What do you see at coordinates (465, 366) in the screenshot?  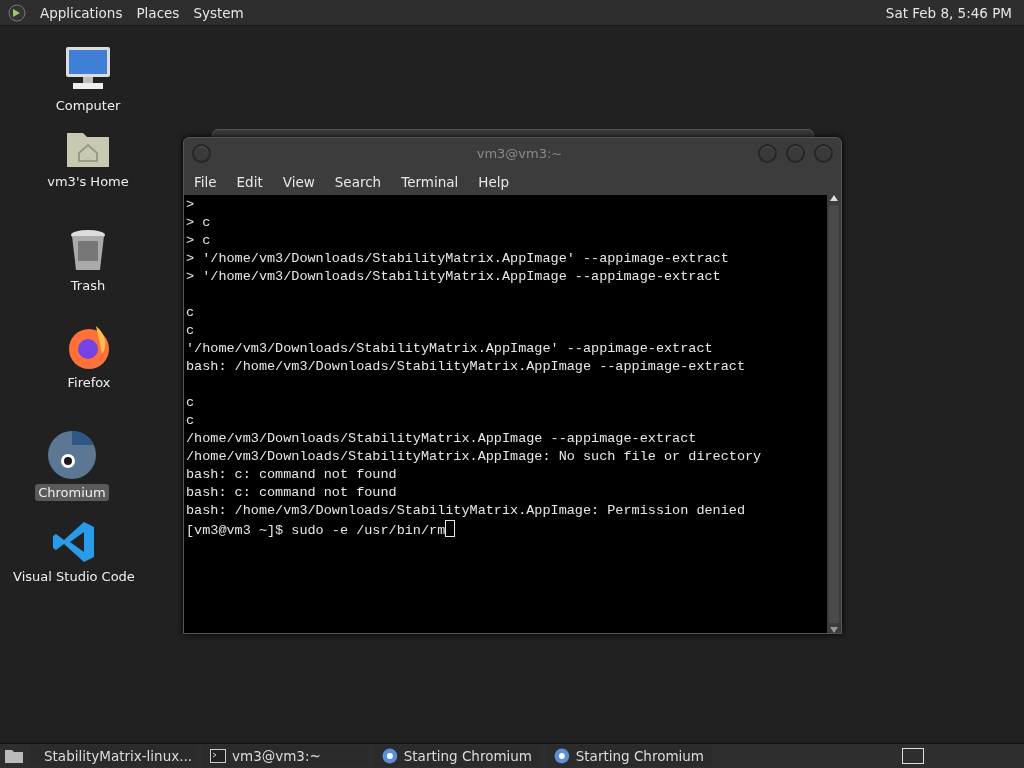 I see `terminal-line: bash: /home/vm3/Downloads/StabilityMatrix.AppImage --appimage-extract` at bounding box center [465, 366].